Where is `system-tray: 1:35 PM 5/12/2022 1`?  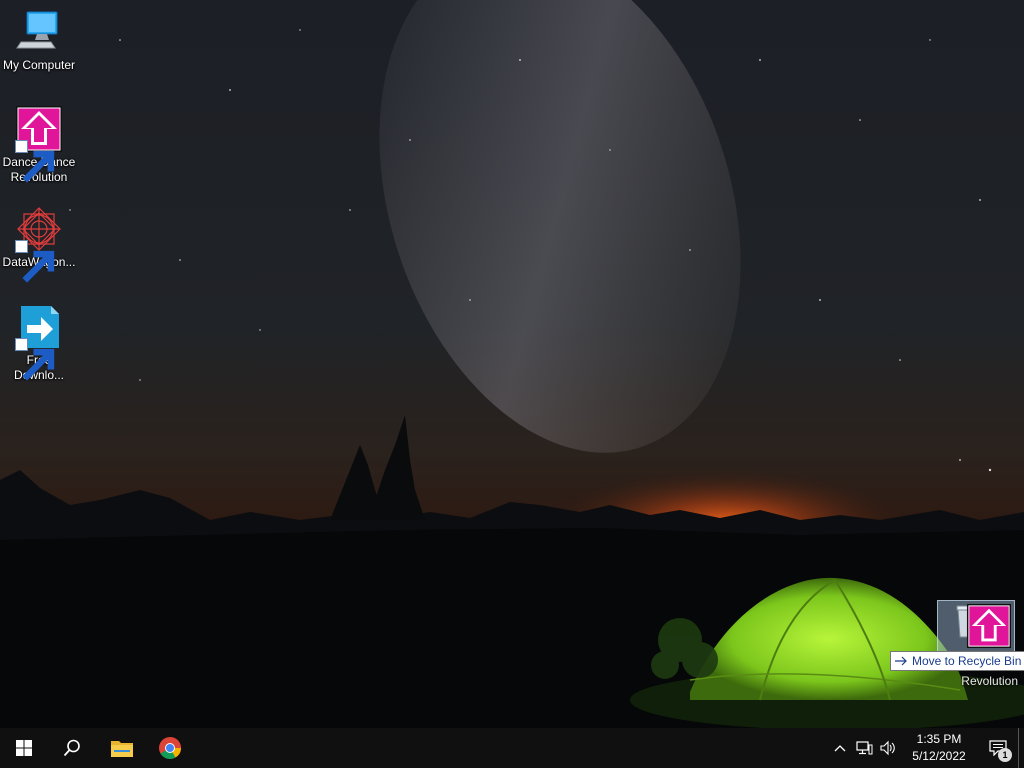
system-tray: 1:35 PM 5/12/2022 1 is located at coordinates (926, 748).